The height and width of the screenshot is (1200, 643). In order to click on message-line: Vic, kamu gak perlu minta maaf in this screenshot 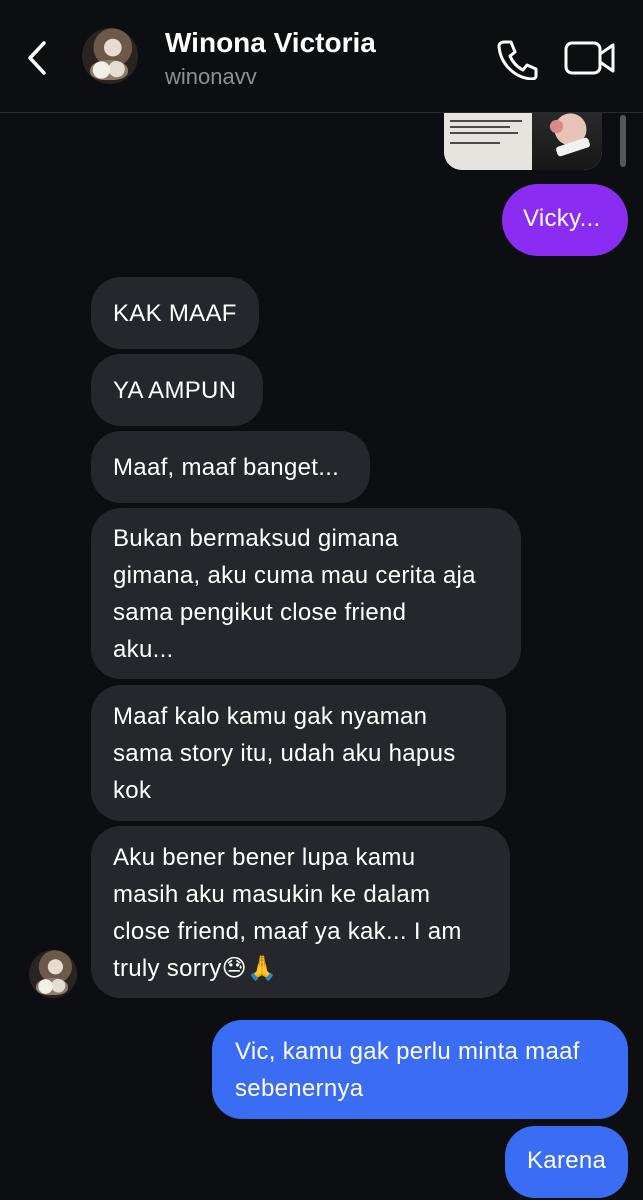, I will do `click(407, 1051)`.